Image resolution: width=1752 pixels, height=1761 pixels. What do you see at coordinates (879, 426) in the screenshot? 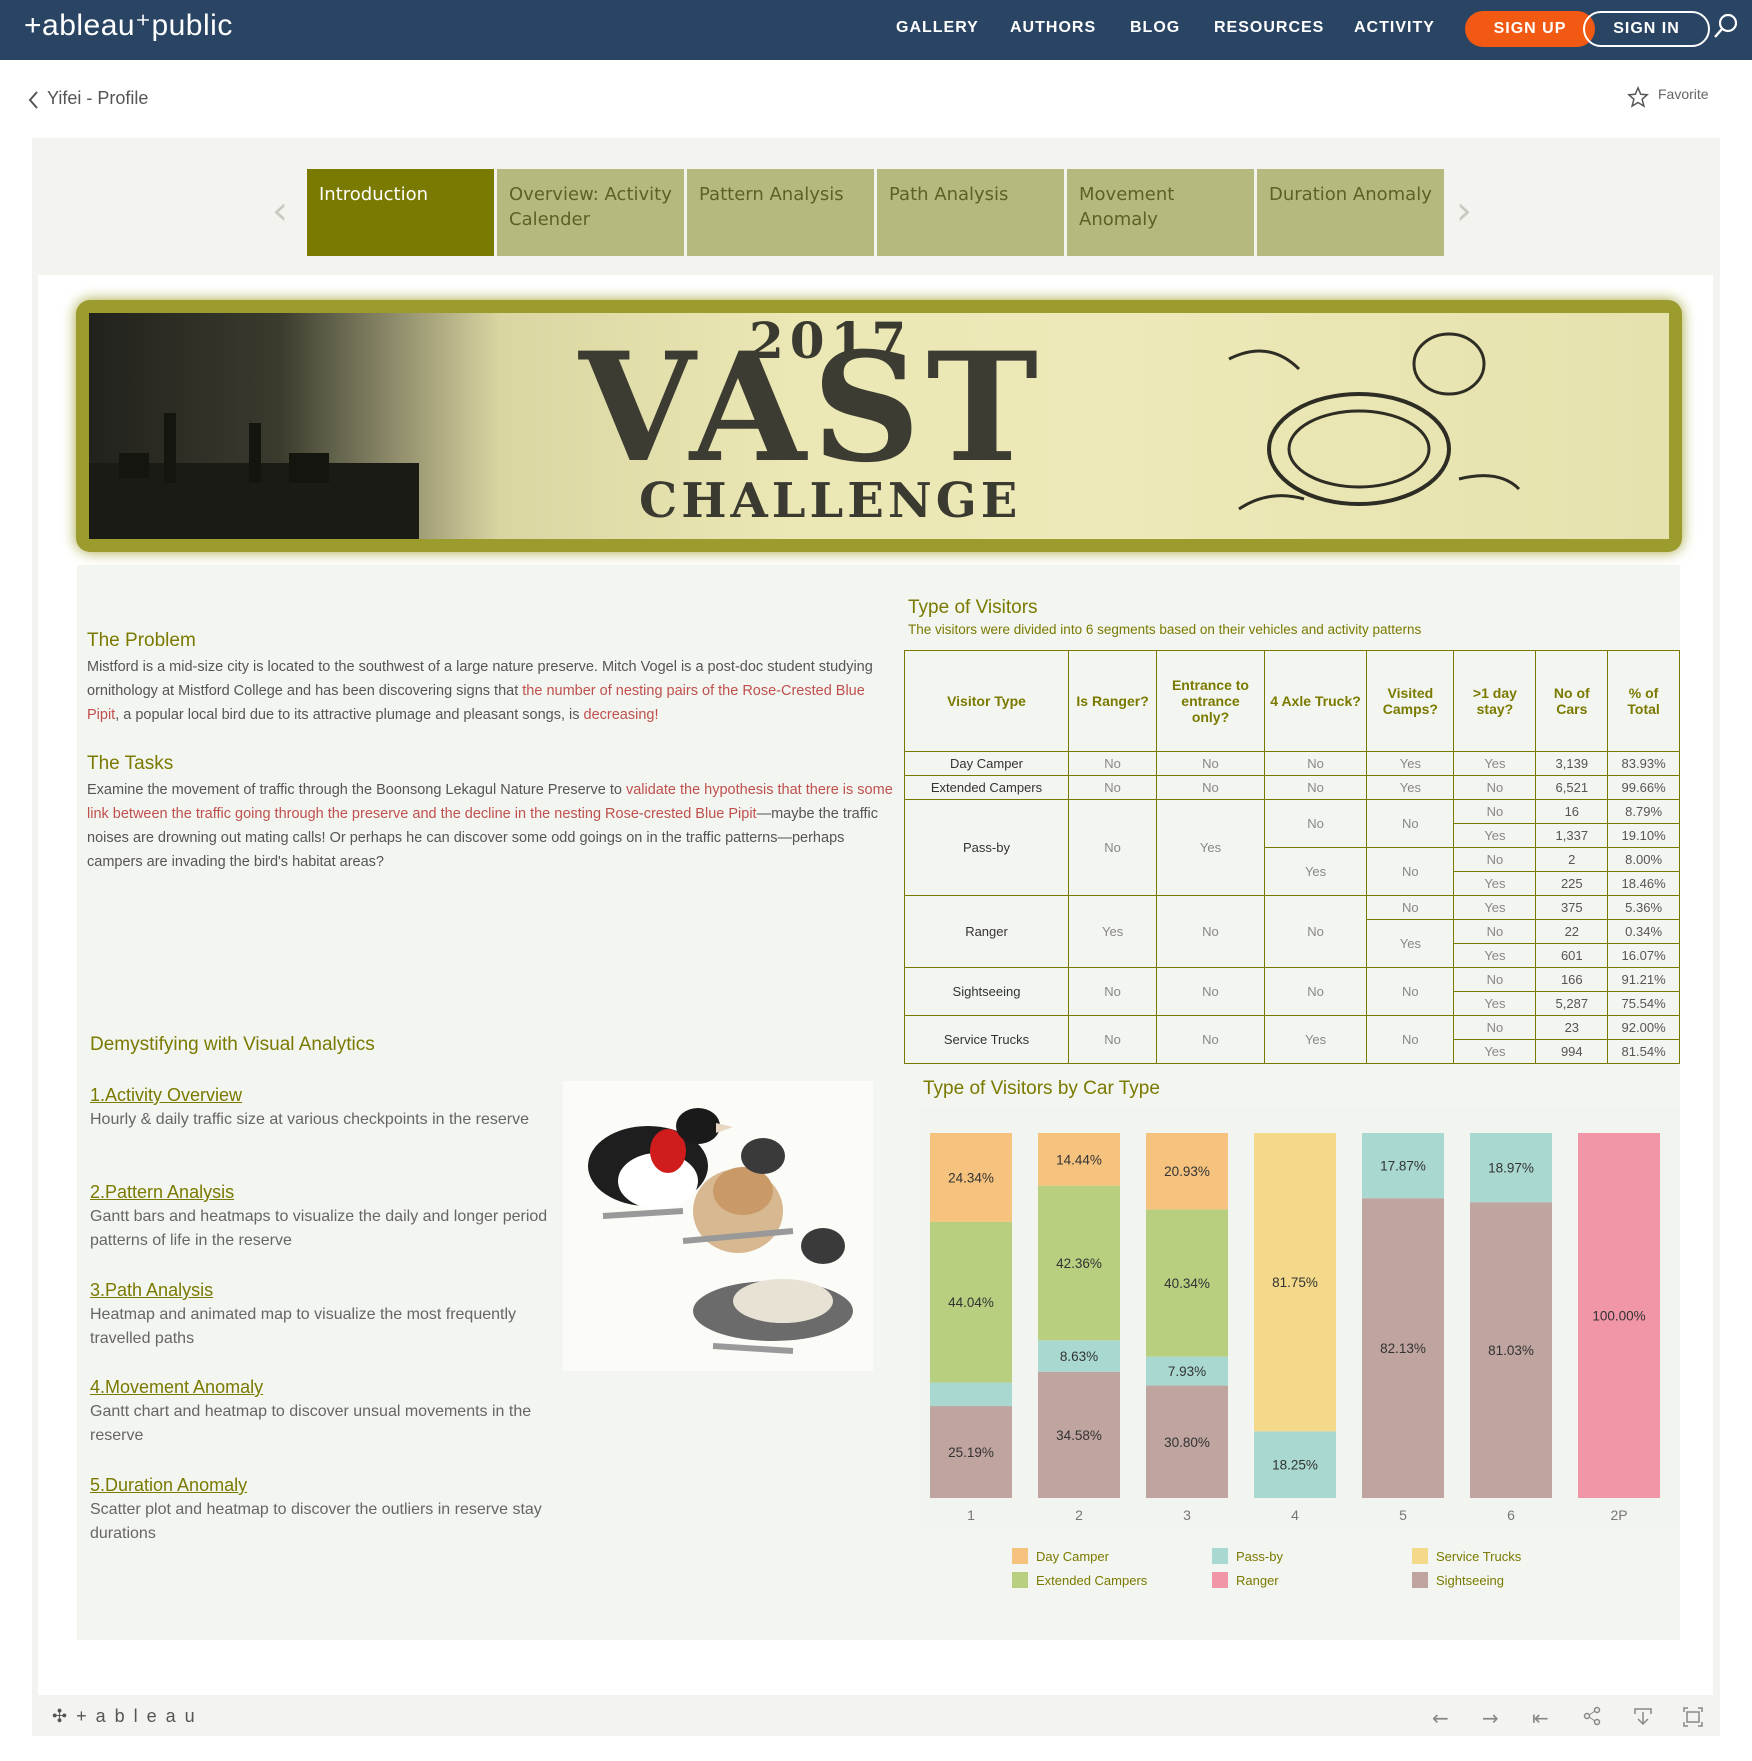
I see `banner-image: 2017 VAST CHALLENGE` at bounding box center [879, 426].